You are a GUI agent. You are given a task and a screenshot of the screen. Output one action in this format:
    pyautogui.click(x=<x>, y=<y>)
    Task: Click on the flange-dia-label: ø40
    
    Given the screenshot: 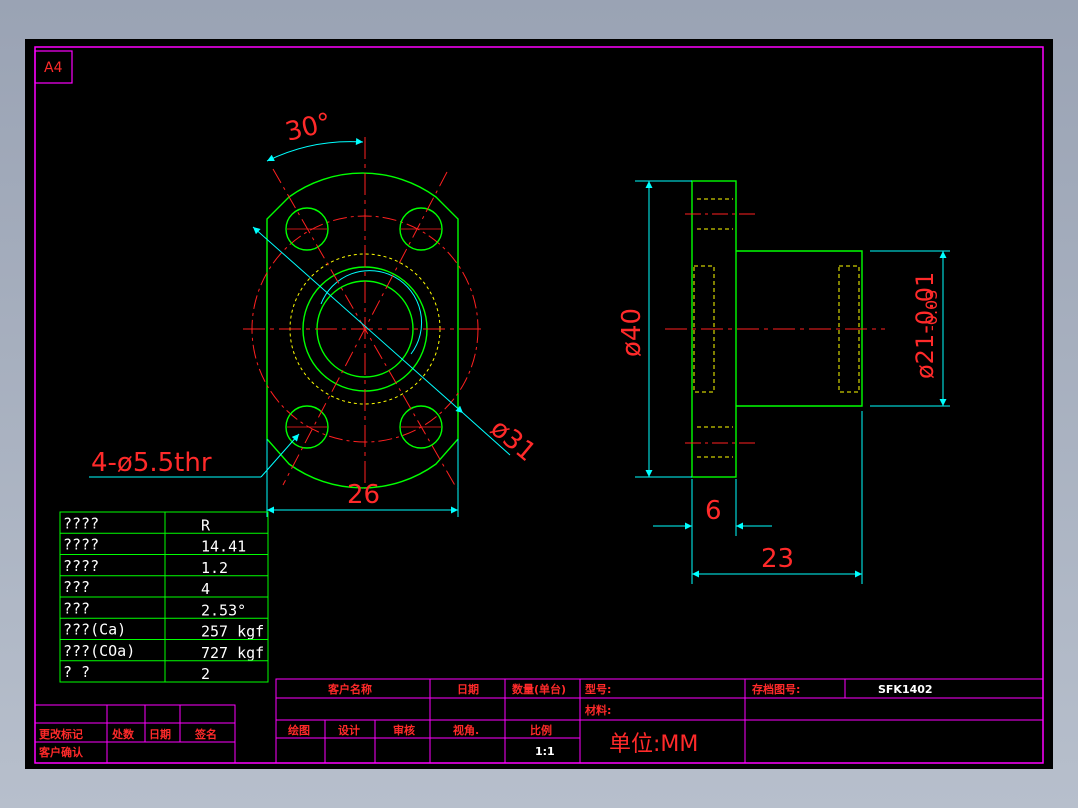 What is the action you would take?
    pyautogui.click(x=632, y=332)
    